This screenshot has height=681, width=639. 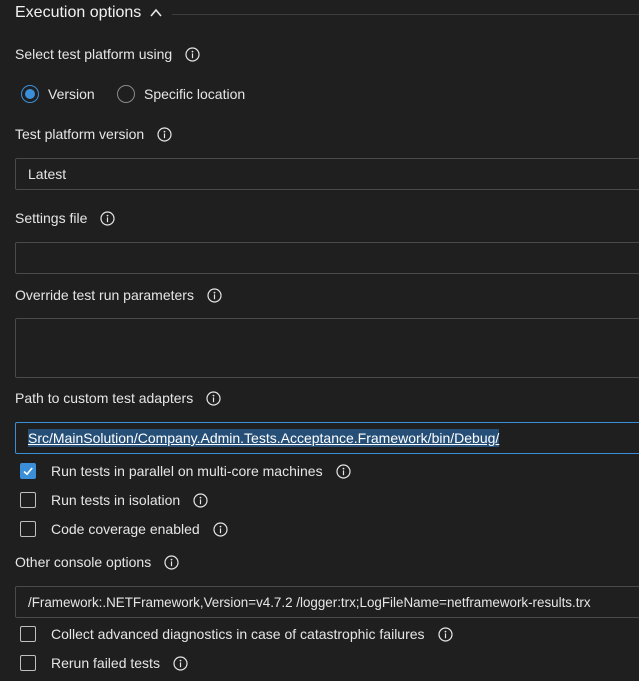 I want to click on checkbox-isolation-label: Run tests in isolation, so click(x=116, y=500).